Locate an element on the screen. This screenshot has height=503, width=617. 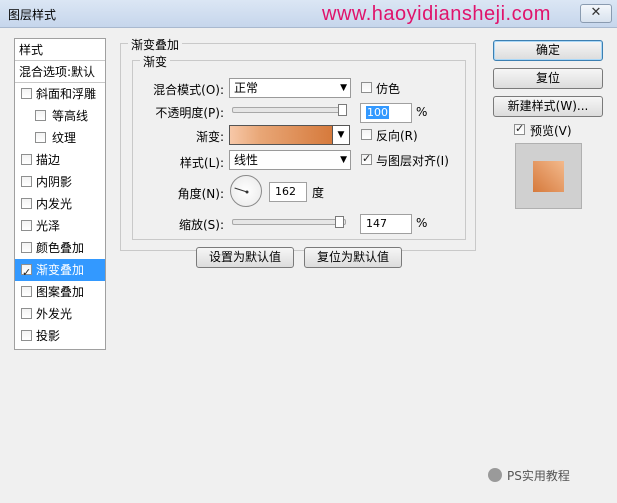
style-item: 外发光 is located at coordinates (60, 314).